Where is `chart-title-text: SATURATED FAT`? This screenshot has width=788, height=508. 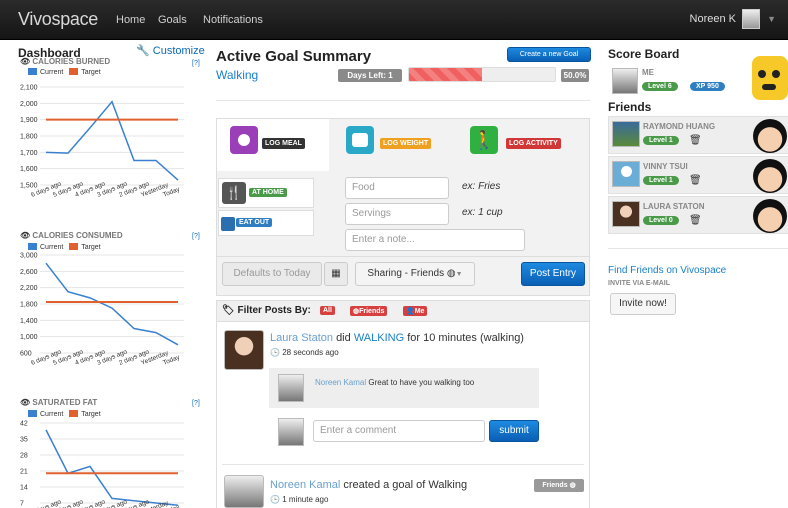
chart-title-text: SATURATED FAT is located at coordinates (65, 402).